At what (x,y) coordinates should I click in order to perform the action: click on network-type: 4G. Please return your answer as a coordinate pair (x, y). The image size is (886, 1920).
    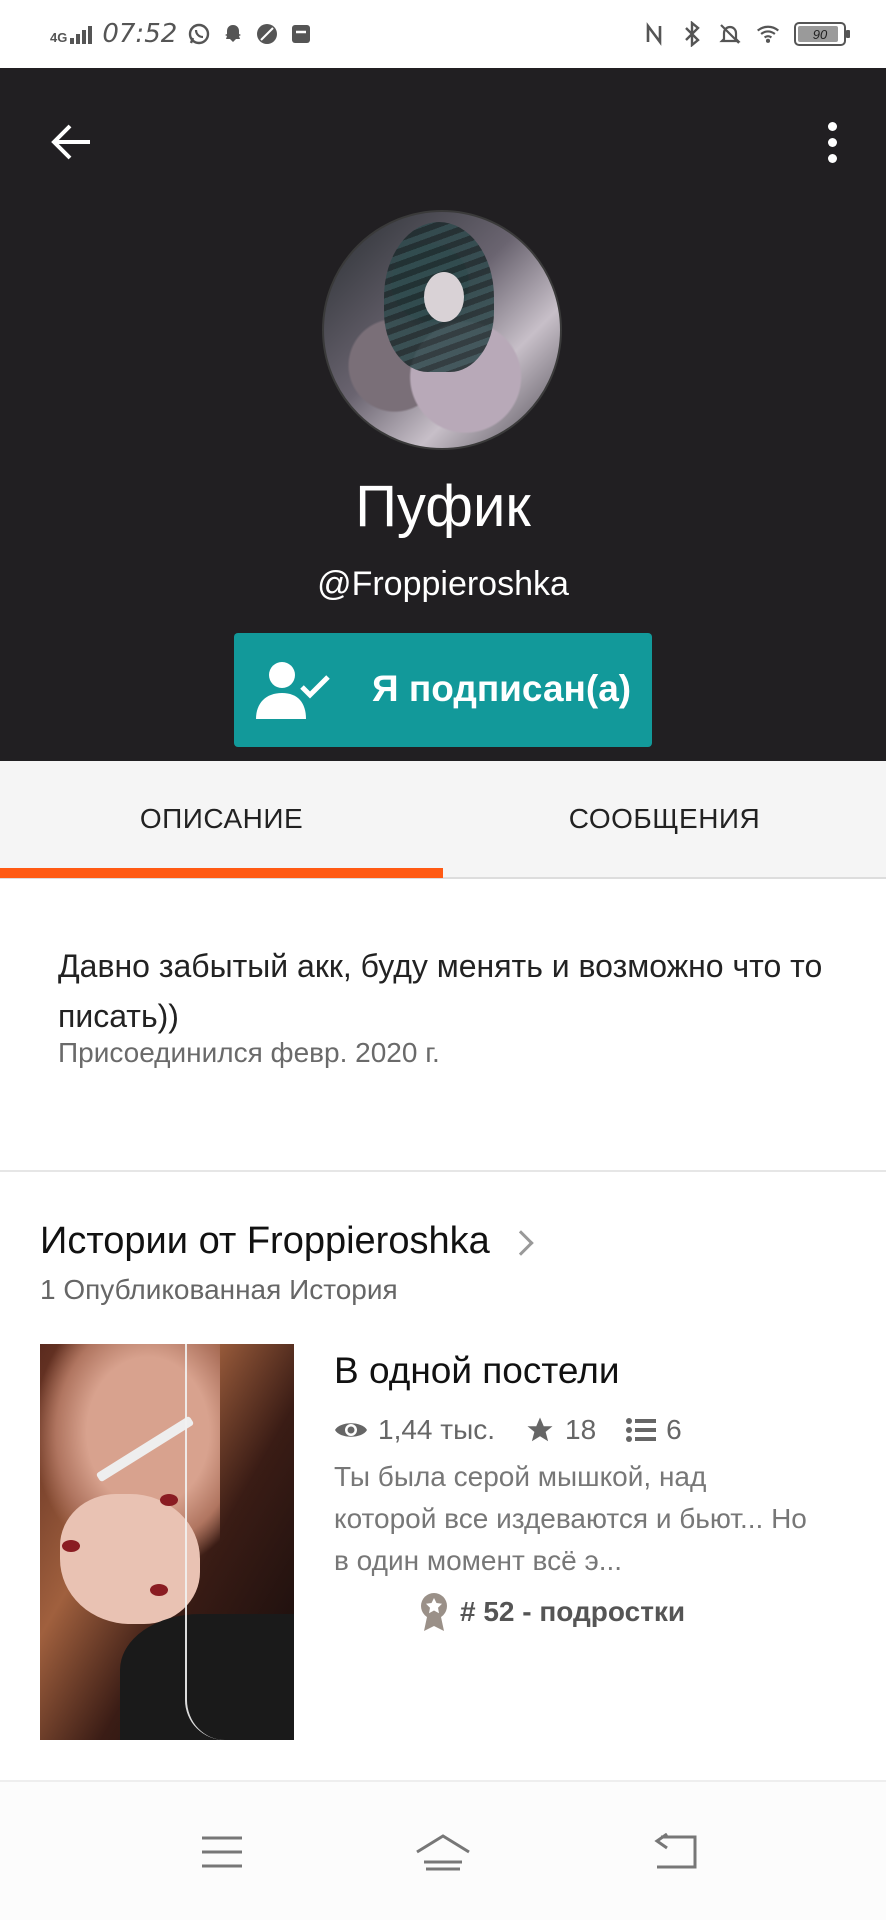
    Looking at the image, I should click on (59, 37).